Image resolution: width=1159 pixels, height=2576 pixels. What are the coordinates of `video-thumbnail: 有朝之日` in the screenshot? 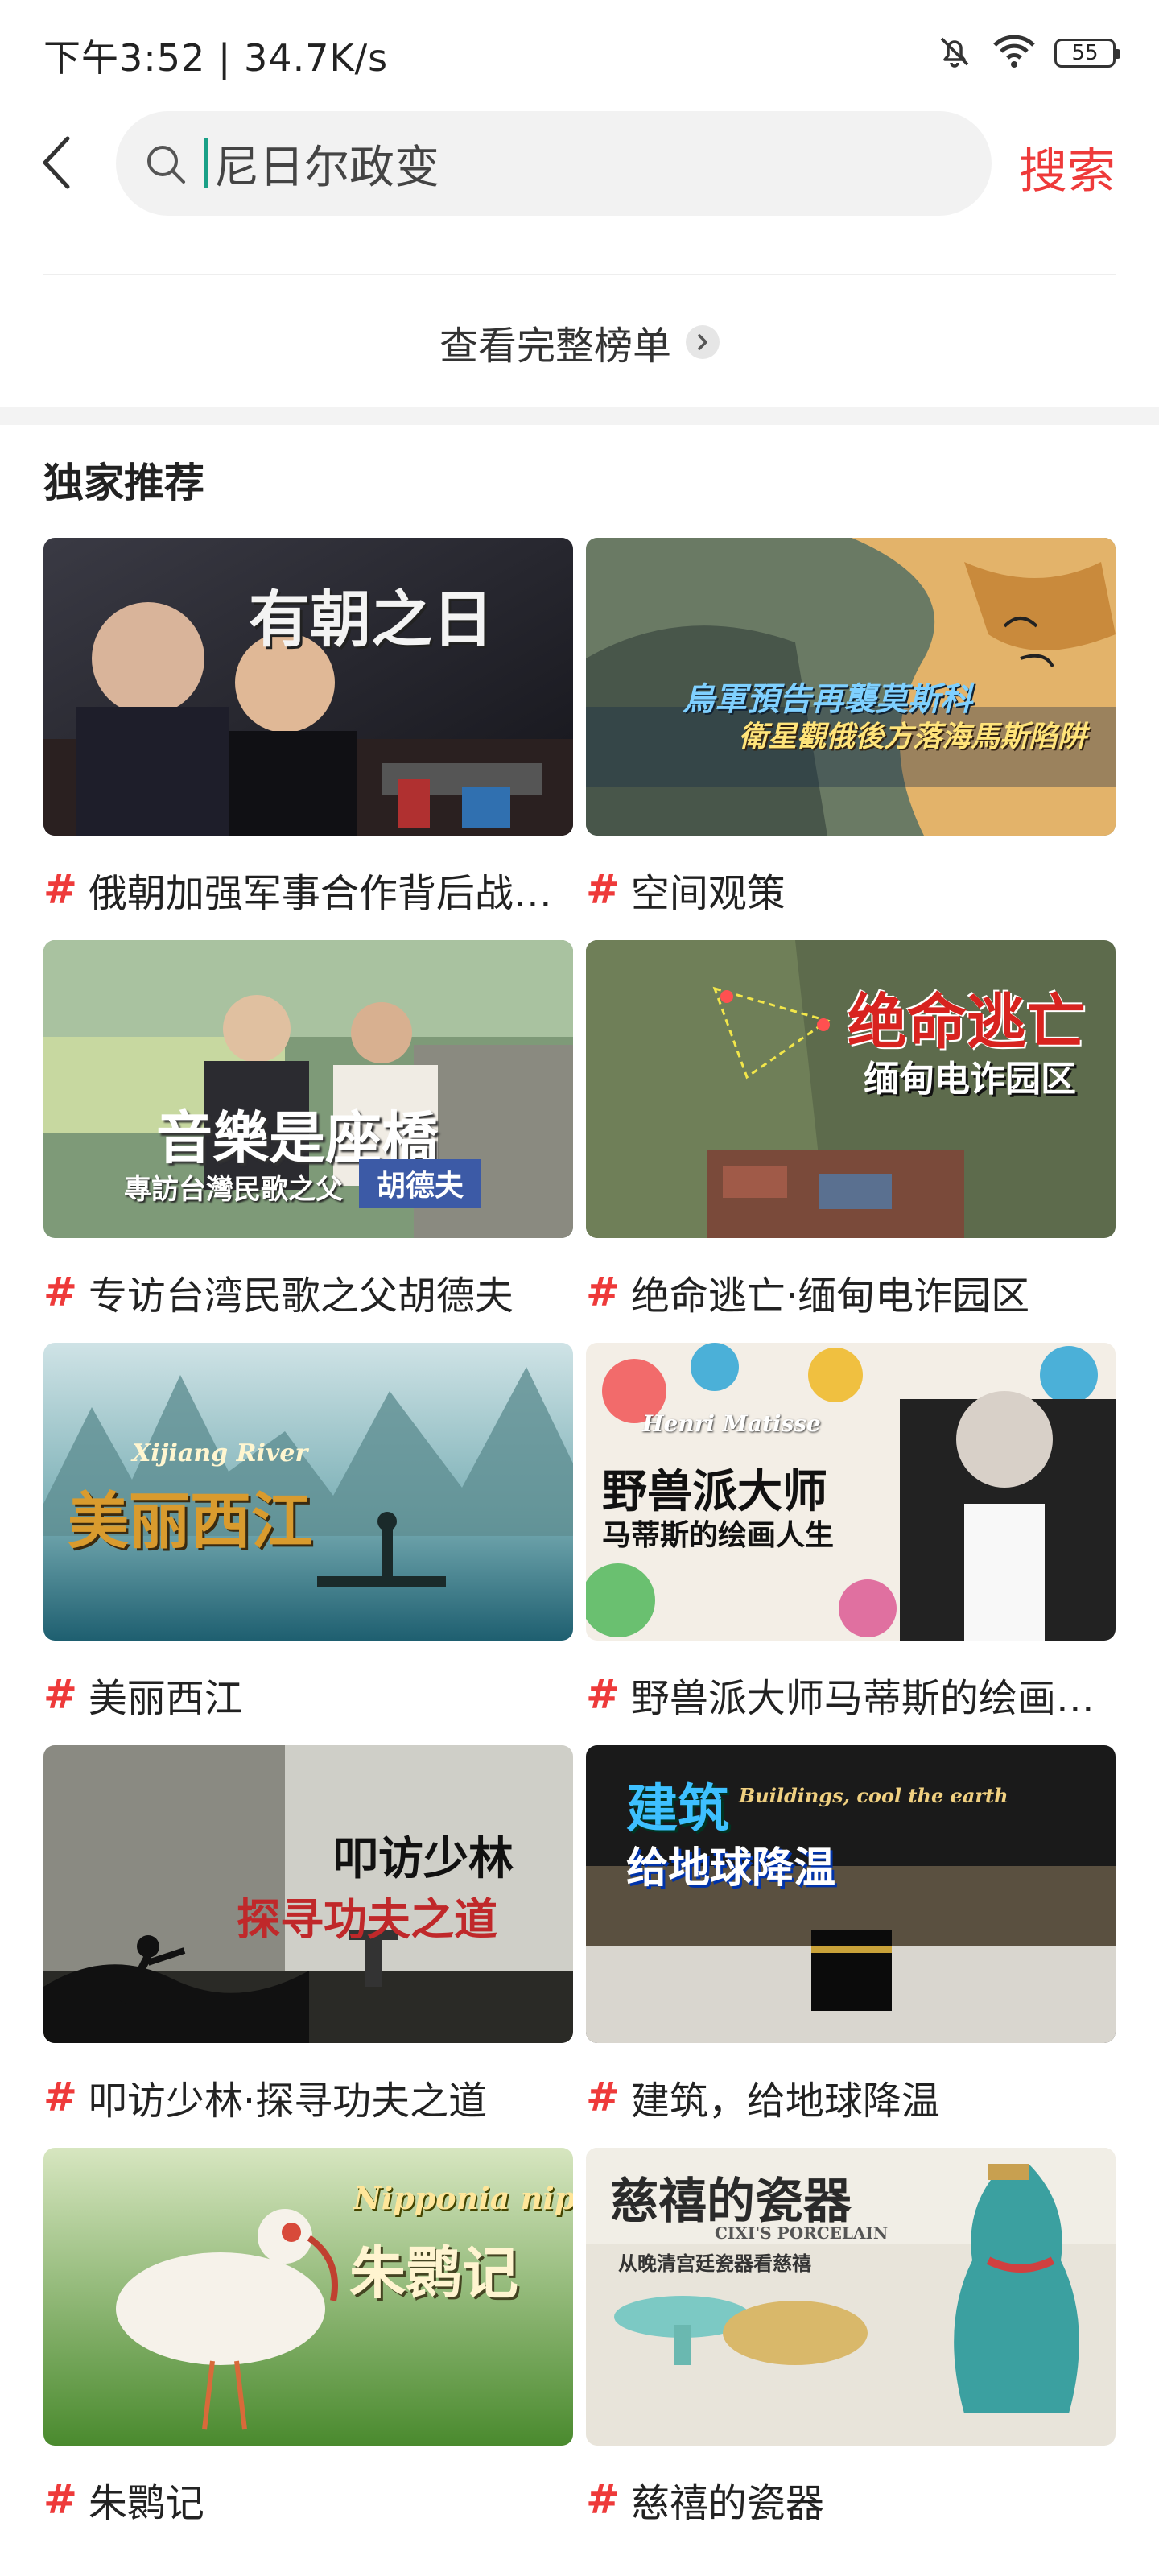 It's located at (308, 687).